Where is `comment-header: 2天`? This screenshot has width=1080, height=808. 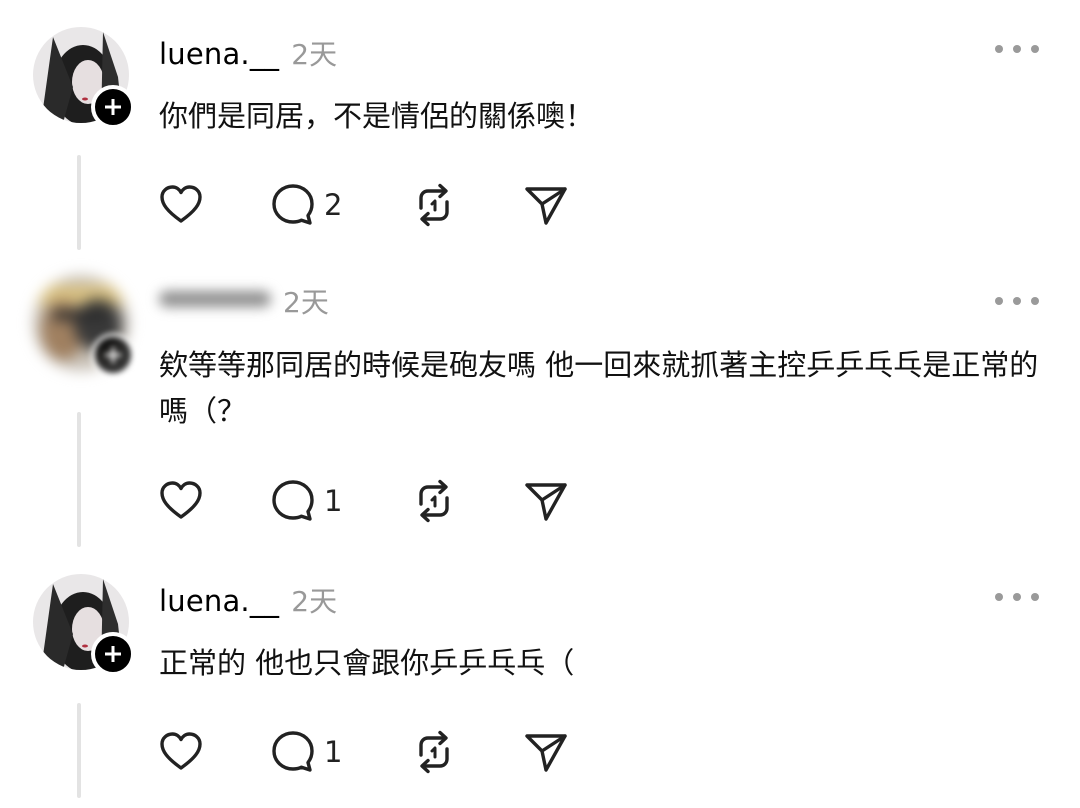 comment-header: 2天 is located at coordinates (244, 301).